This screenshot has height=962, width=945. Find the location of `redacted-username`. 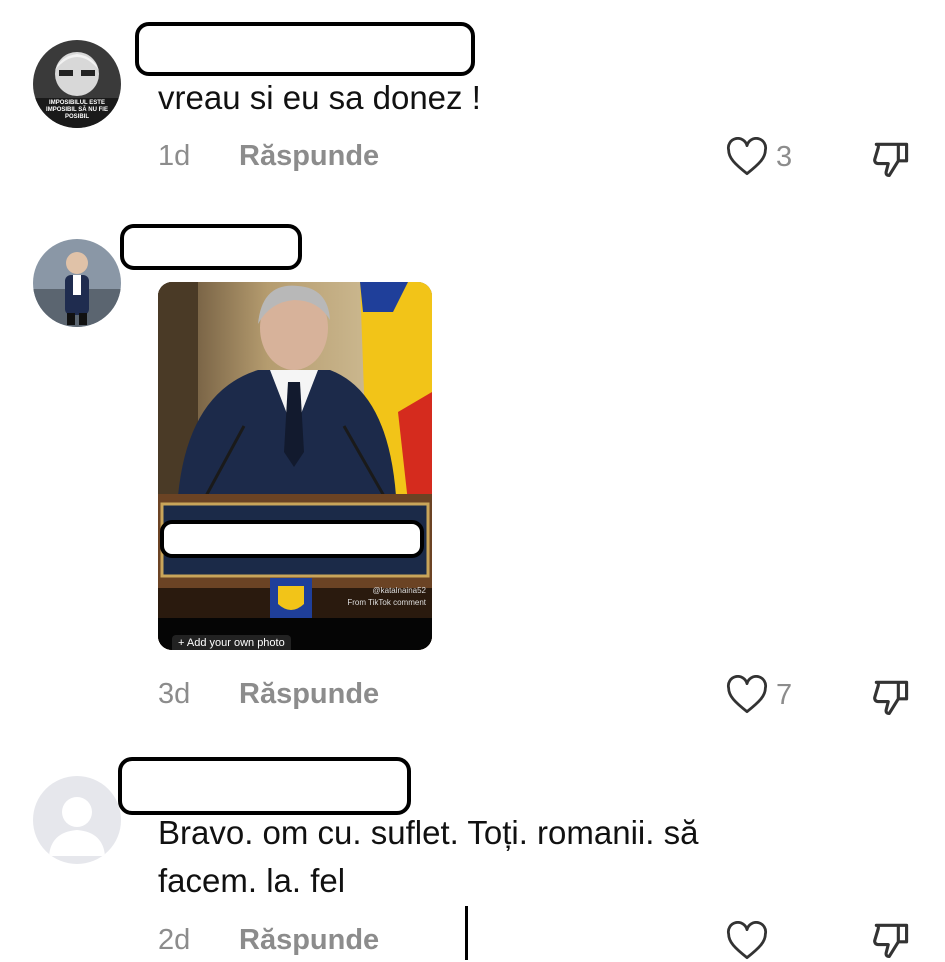

redacted-username is located at coordinates (264, 786).